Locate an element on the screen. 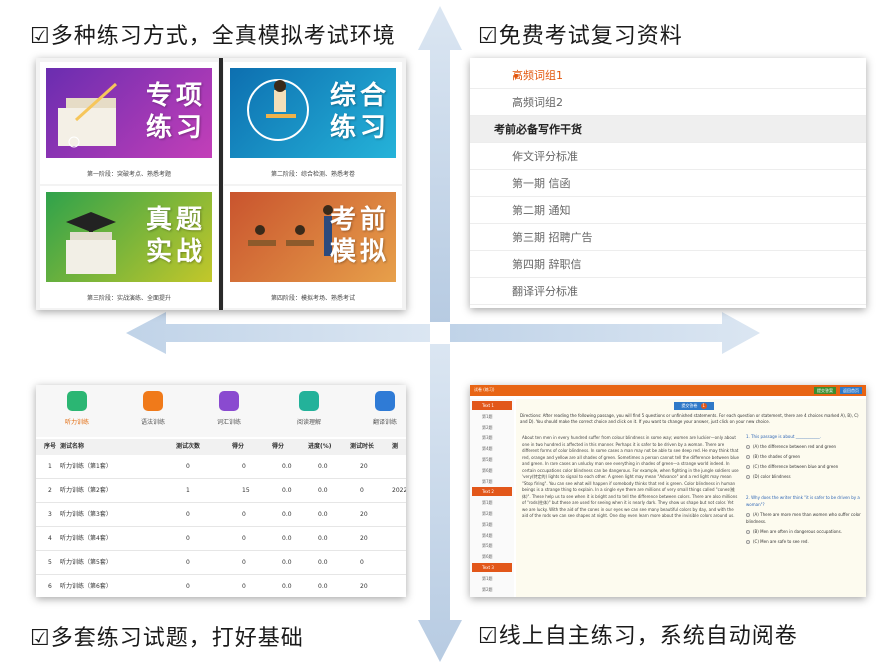 The height and width of the screenshot is (665, 893). column-header: 得分 is located at coordinates (238, 446).